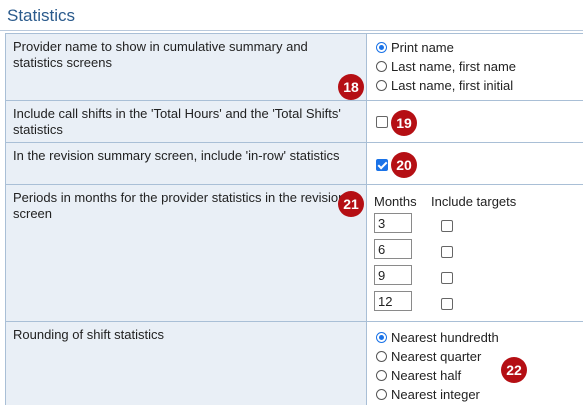 The height and width of the screenshot is (405, 583). What do you see at coordinates (453, 66) in the screenshot?
I see `radio-label: Last name, first name` at bounding box center [453, 66].